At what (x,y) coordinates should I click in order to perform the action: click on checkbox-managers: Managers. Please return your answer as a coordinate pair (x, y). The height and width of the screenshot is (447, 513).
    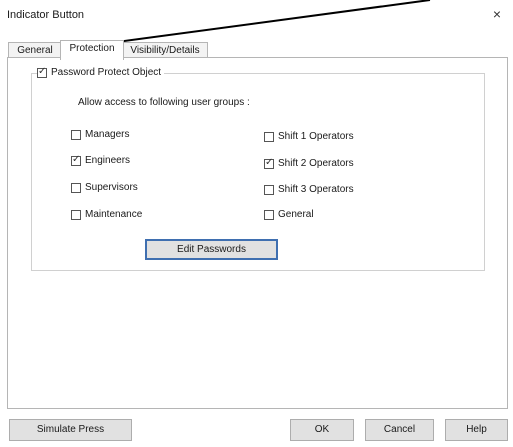
    Looking at the image, I should click on (100, 134).